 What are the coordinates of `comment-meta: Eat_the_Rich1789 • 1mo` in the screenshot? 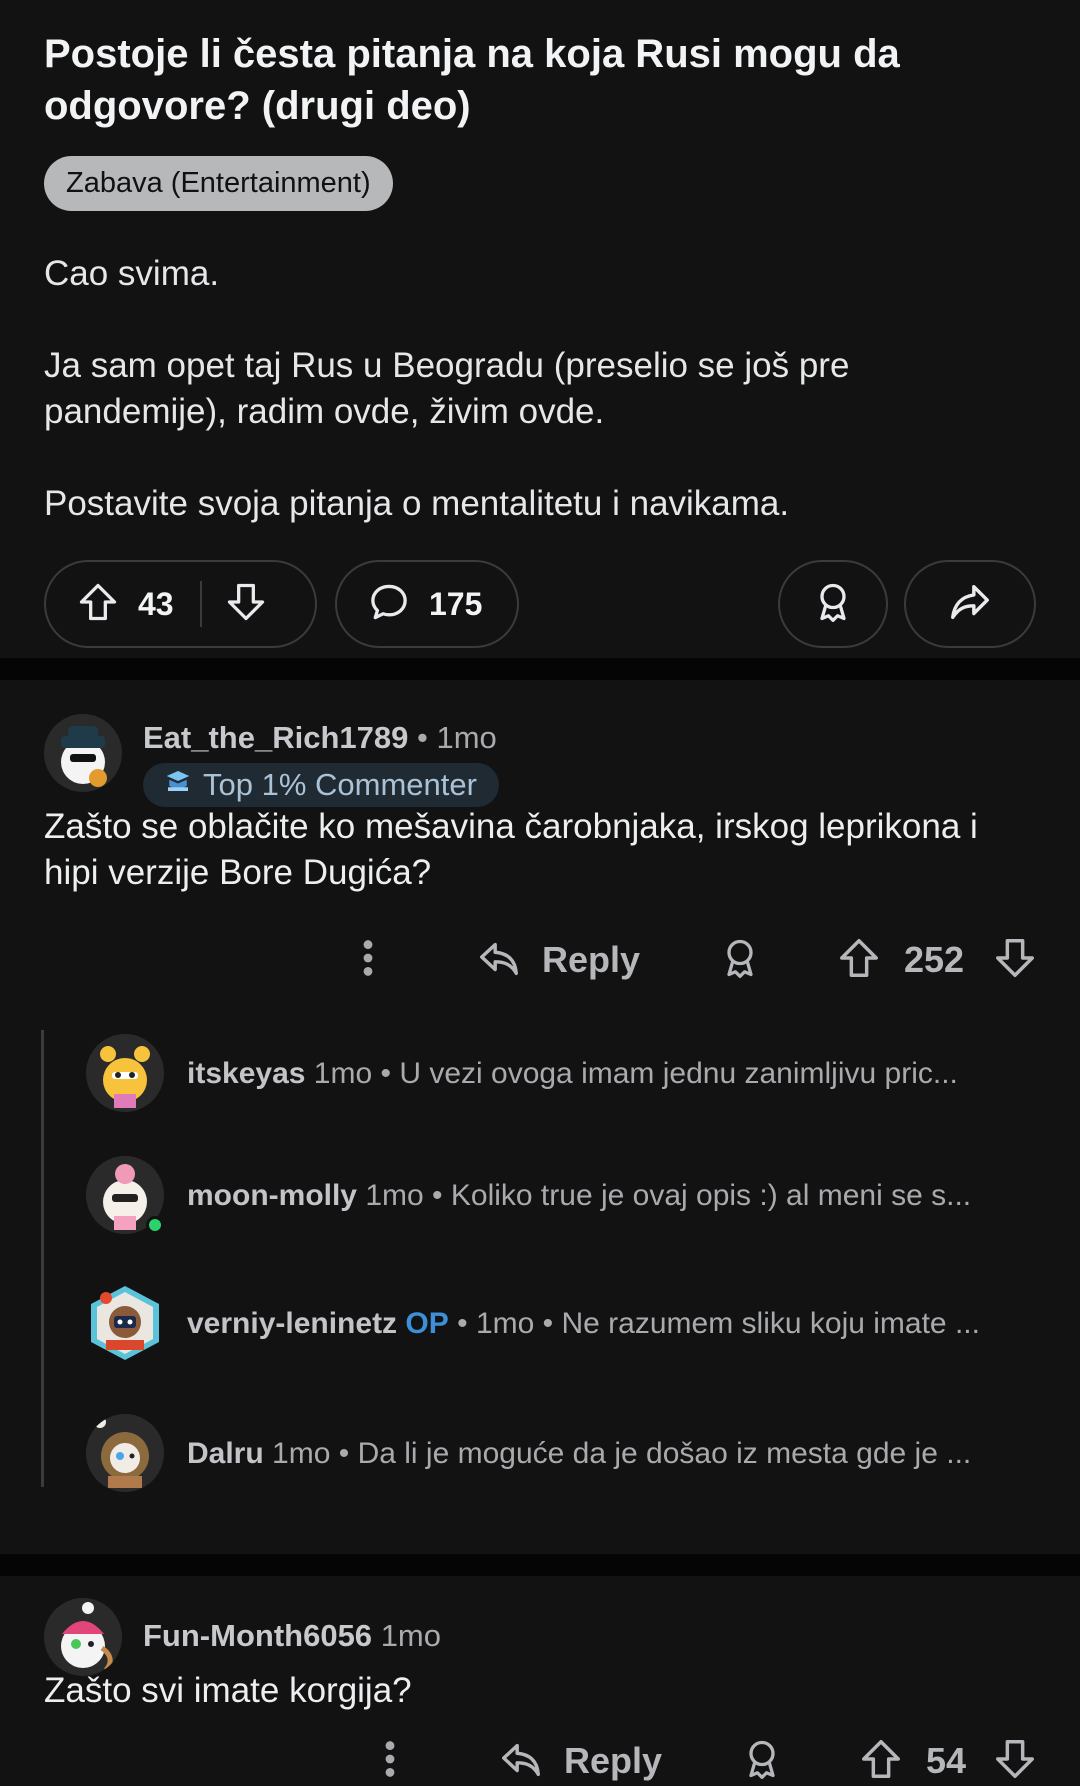 It's located at (320, 738).